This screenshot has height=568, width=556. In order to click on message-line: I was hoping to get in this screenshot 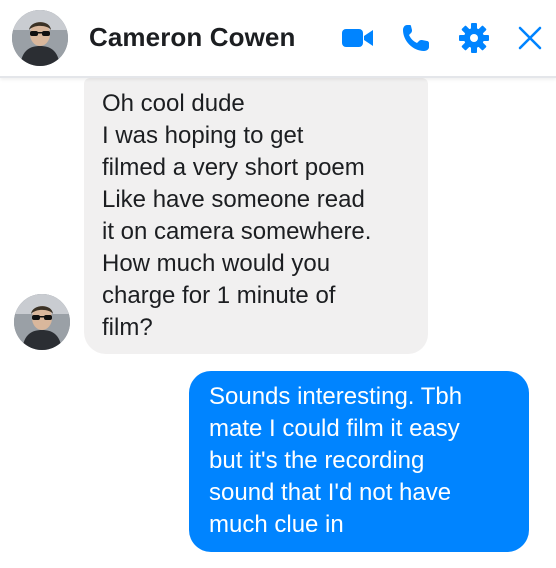, I will do `click(203, 135)`.